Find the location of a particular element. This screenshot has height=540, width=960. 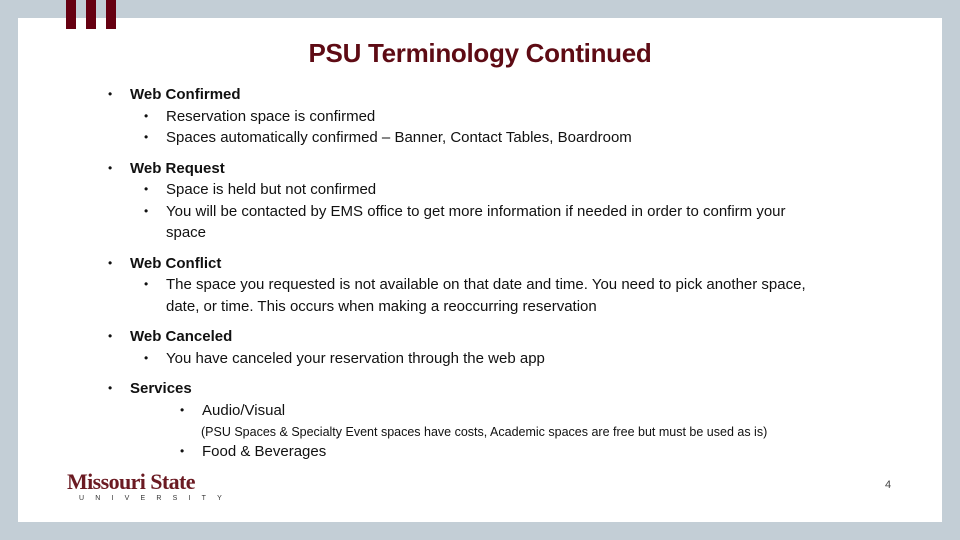

section-heading: Web Canceled is located at coordinates (181, 336).